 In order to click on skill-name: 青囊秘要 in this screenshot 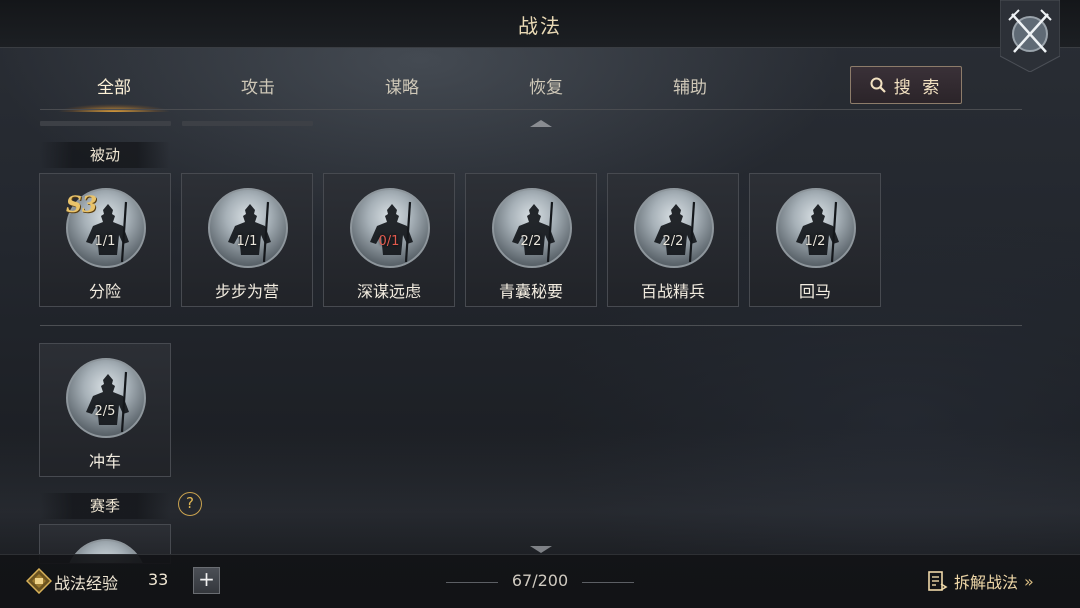, I will do `click(530, 291)`.